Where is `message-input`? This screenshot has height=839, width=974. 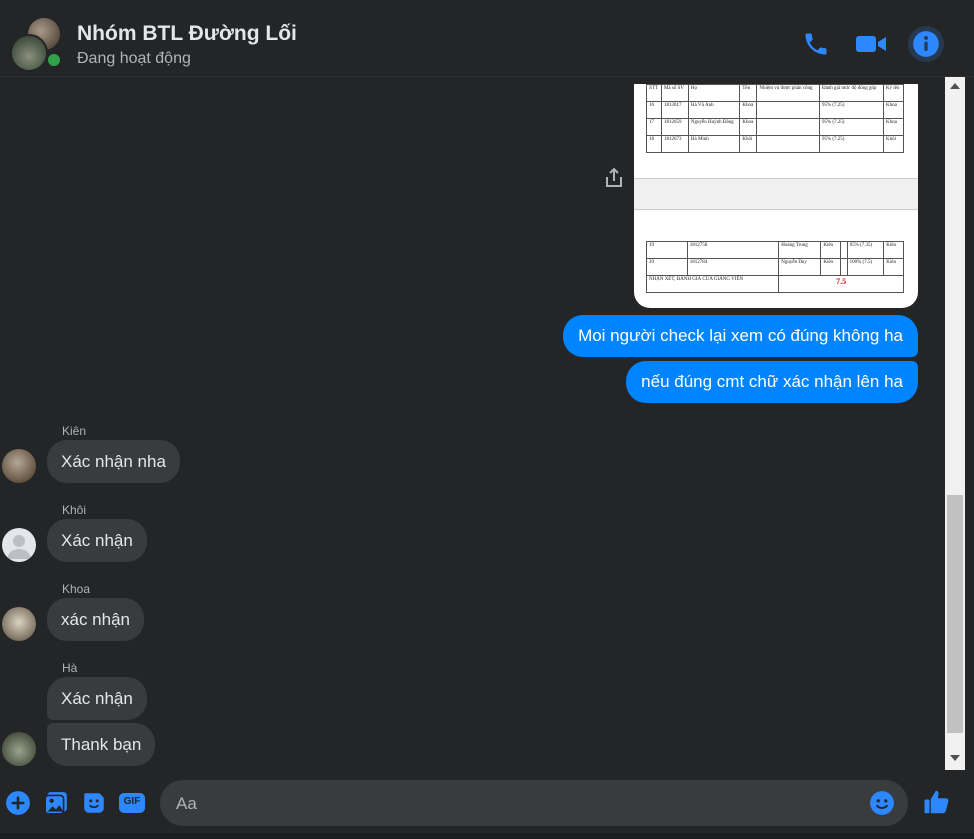 message-input is located at coordinates (516, 804).